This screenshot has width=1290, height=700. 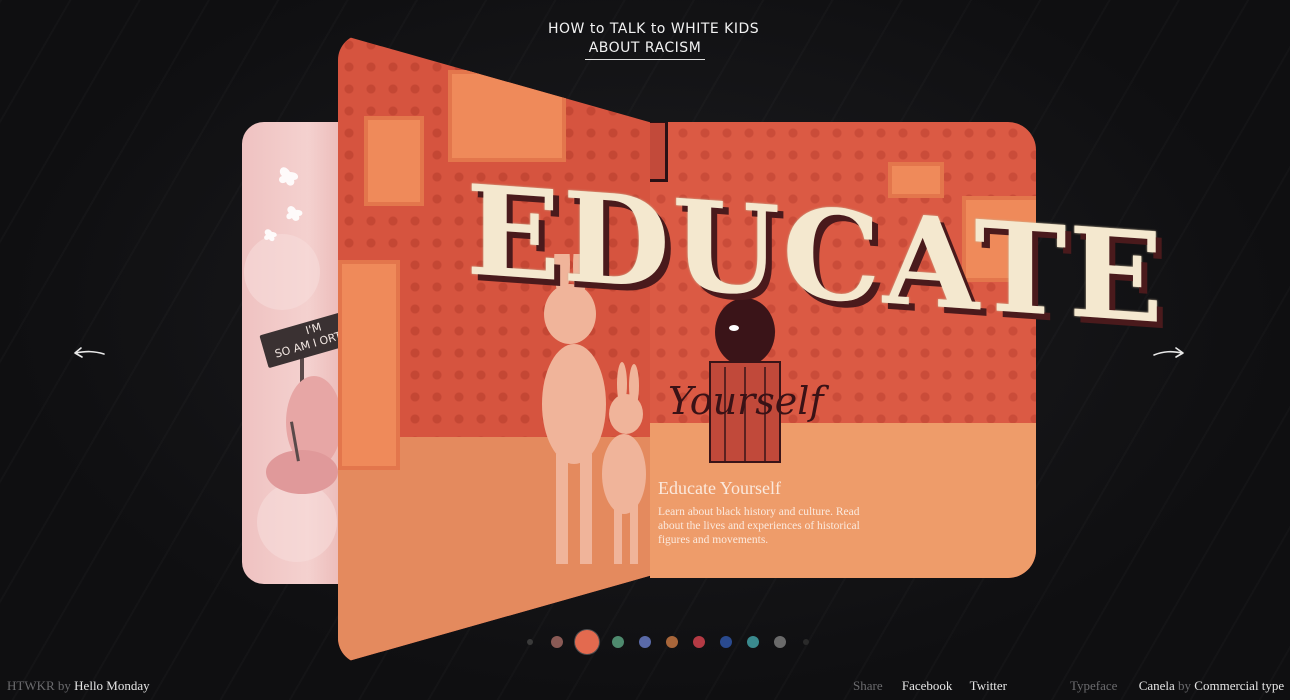 I want to click on previous-spread-page: I'M SO AM I ORTA, so click(x=297, y=353).